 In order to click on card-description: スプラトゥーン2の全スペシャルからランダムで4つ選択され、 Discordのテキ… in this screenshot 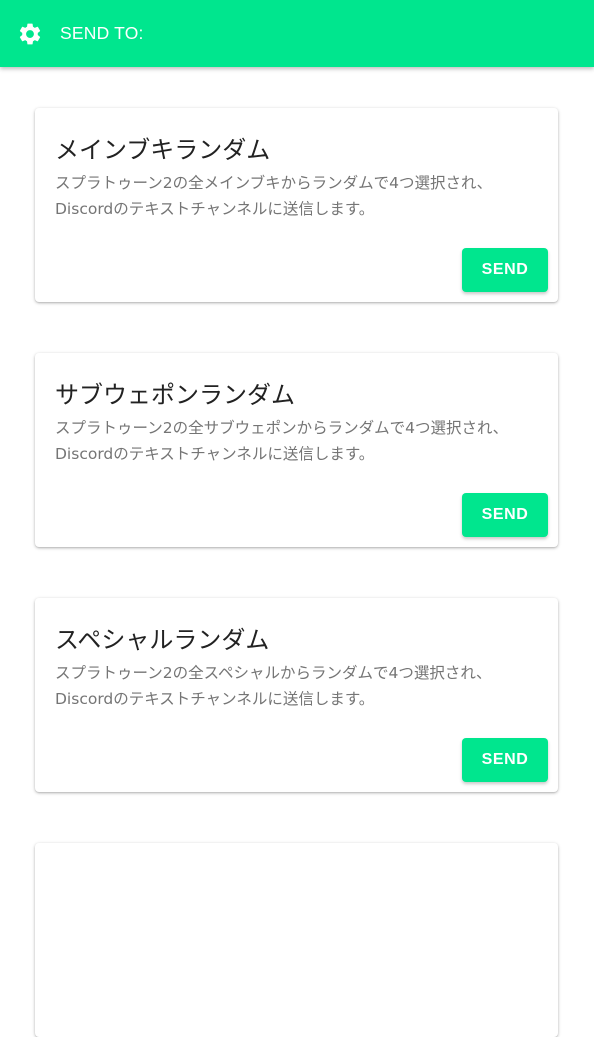, I will do `click(273, 686)`.